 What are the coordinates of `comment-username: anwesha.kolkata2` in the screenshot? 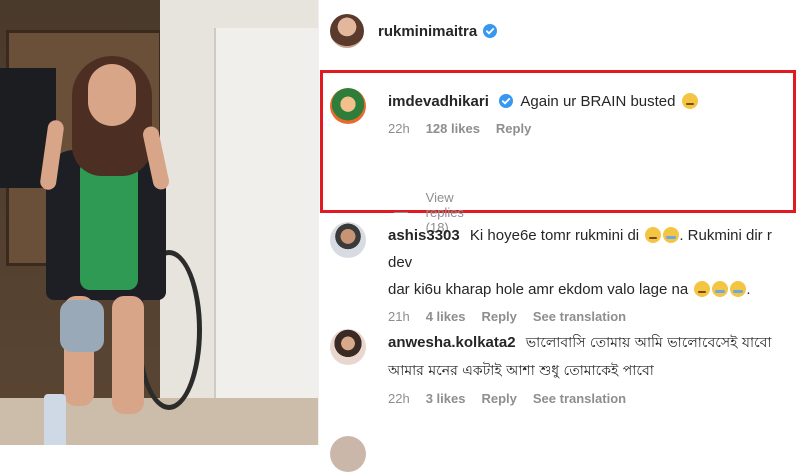 It's located at (452, 342).